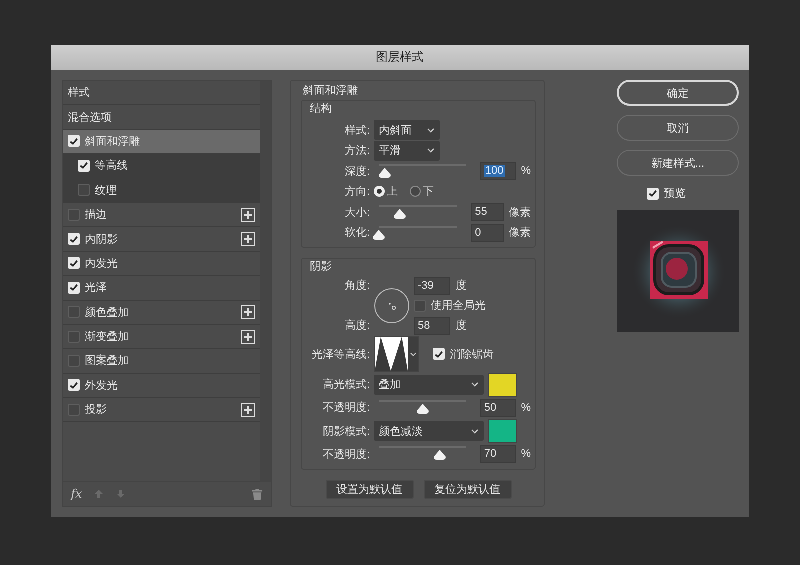 The image size is (800, 565). I want to click on value-field: 58, so click(432, 325).